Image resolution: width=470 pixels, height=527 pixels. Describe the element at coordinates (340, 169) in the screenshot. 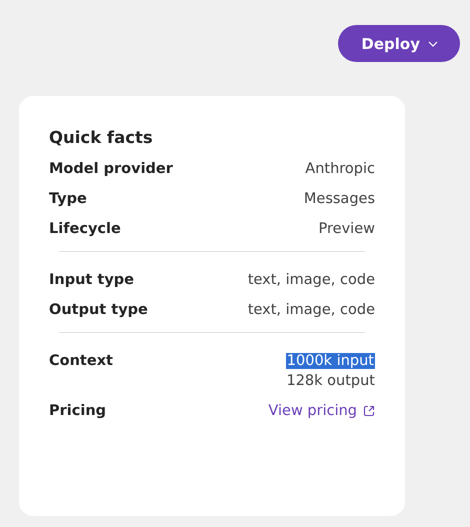

I see `fact-value: Anthropic` at that location.